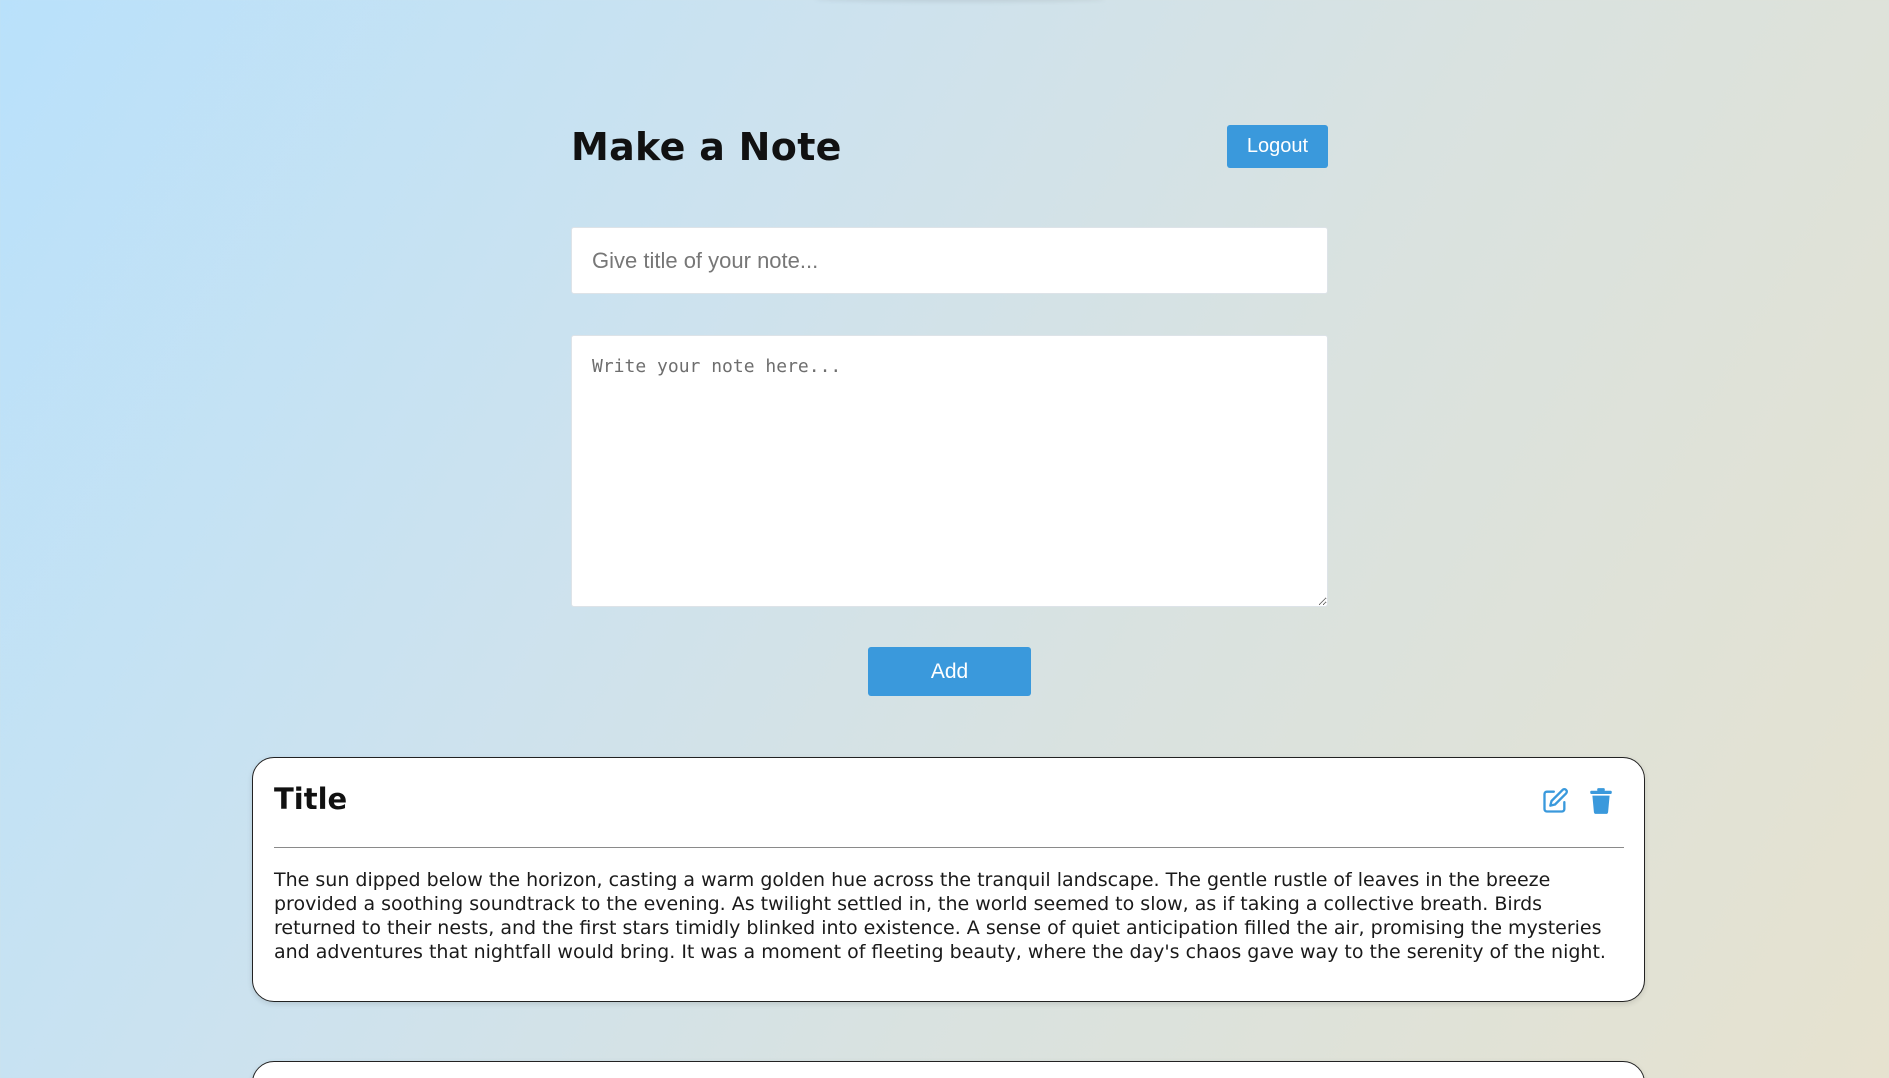 This screenshot has height=1078, width=1889. What do you see at coordinates (311, 799) in the screenshot?
I see `note-title: Title` at bounding box center [311, 799].